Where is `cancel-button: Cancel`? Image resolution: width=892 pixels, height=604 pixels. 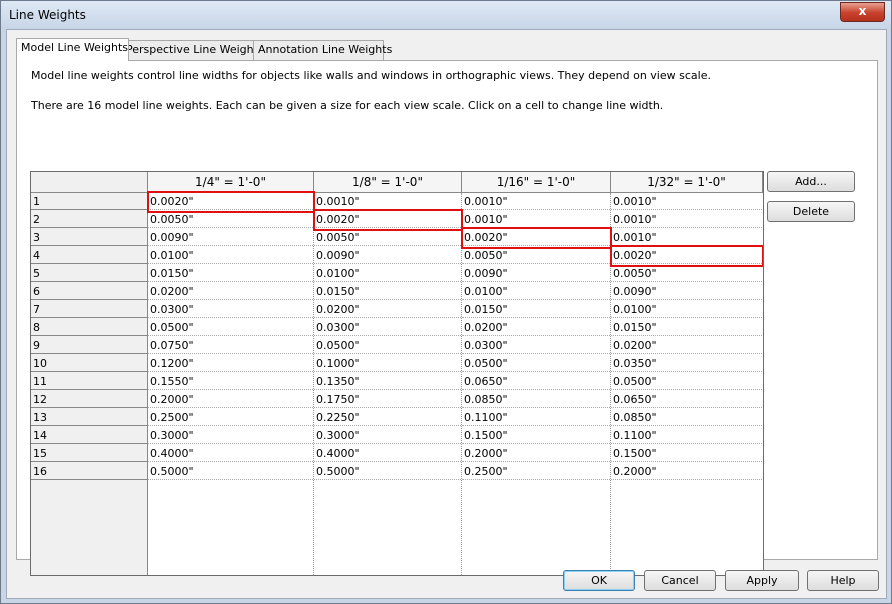
cancel-button: Cancel is located at coordinates (680, 580).